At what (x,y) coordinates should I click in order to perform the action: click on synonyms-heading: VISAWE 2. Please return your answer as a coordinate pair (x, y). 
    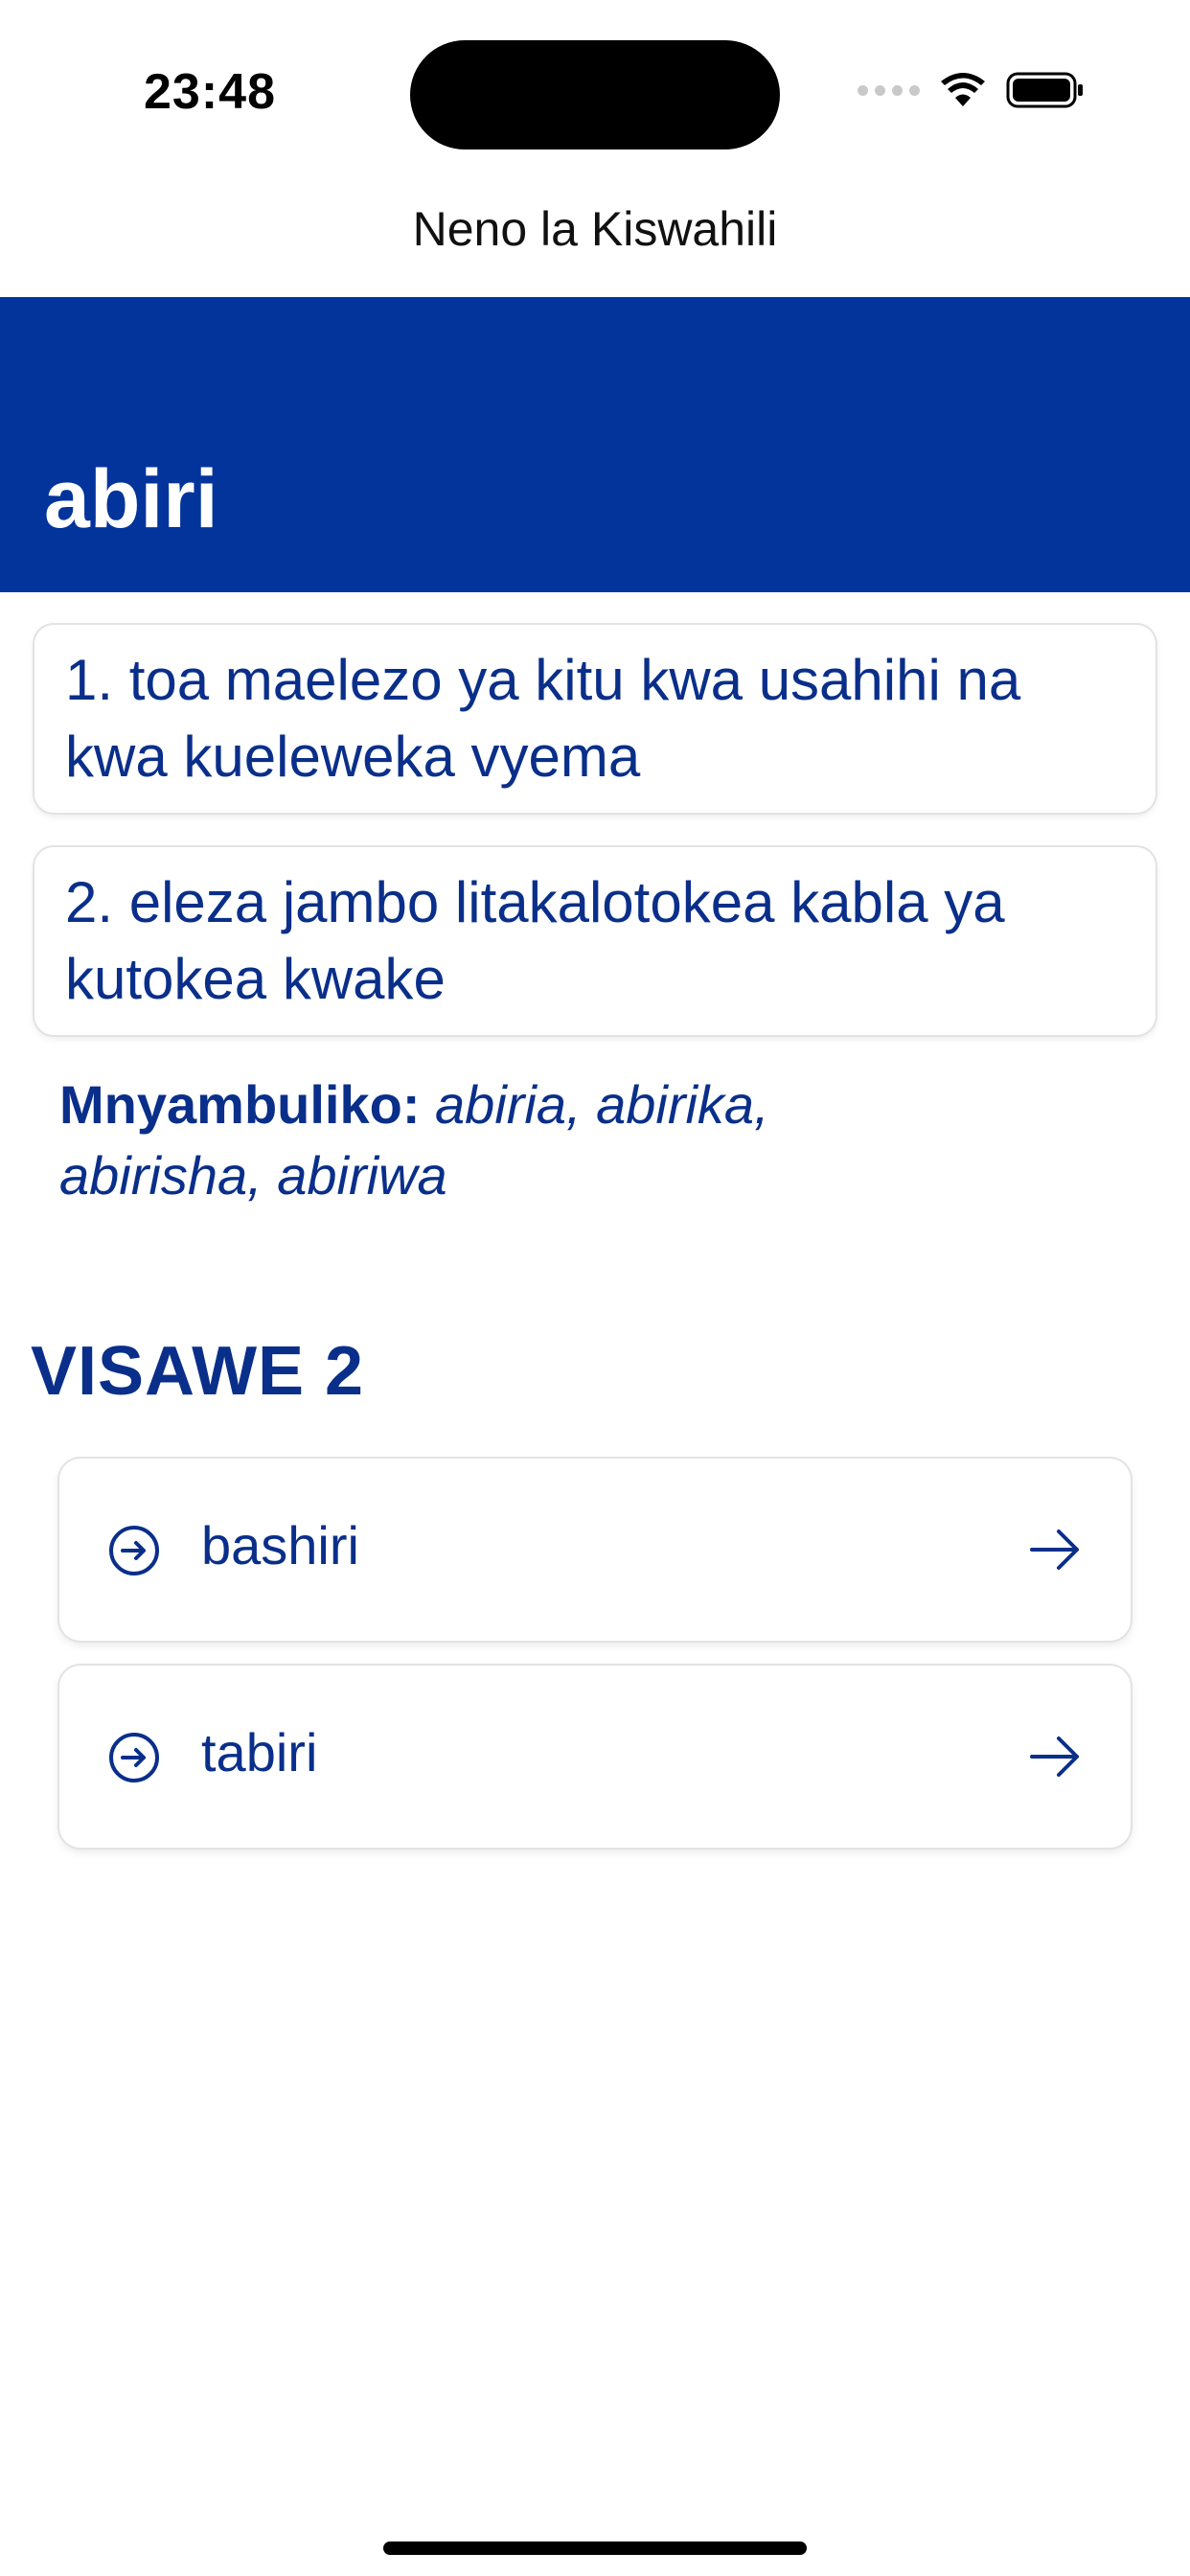
    Looking at the image, I should click on (198, 1371).